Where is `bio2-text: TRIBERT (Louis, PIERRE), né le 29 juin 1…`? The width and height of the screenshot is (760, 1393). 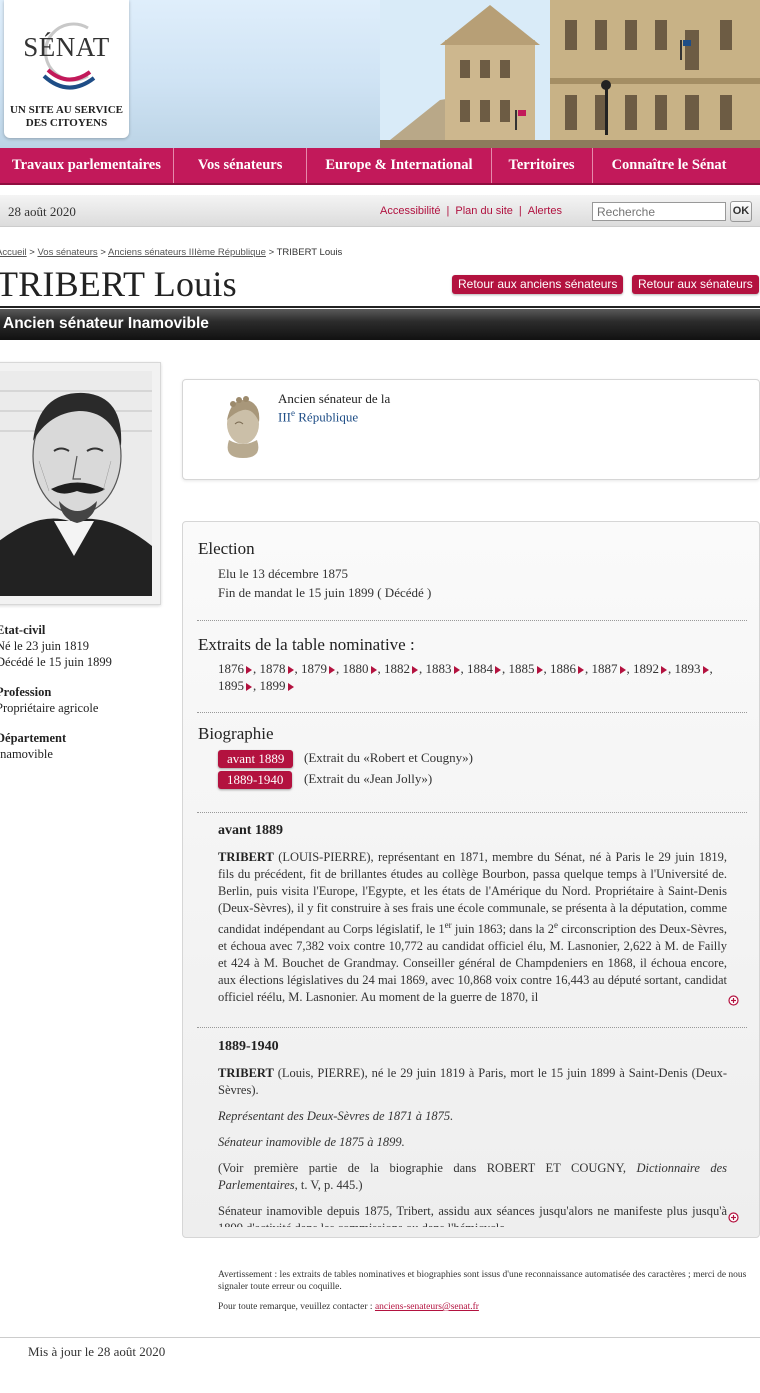
bio2-text: TRIBERT (Louis, PIERRE), né le 29 juin 1… is located at coordinates (472, 1146).